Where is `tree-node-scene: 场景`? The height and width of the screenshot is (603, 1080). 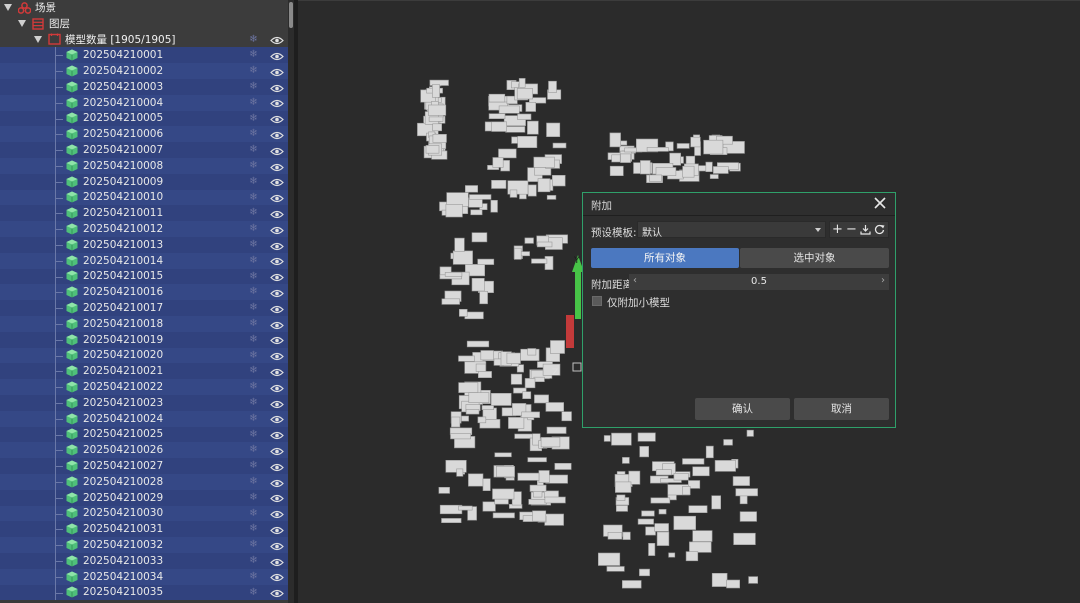
tree-node-scene: 场景 is located at coordinates (144, 8).